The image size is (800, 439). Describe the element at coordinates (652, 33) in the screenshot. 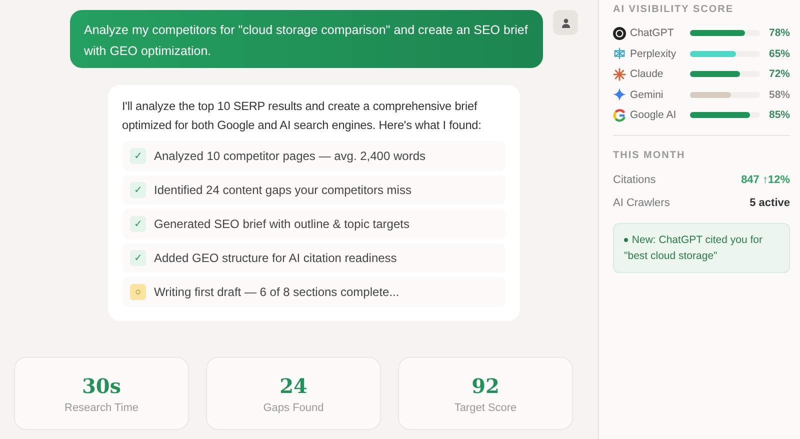

I see `engine-name: ChatGPT` at that location.